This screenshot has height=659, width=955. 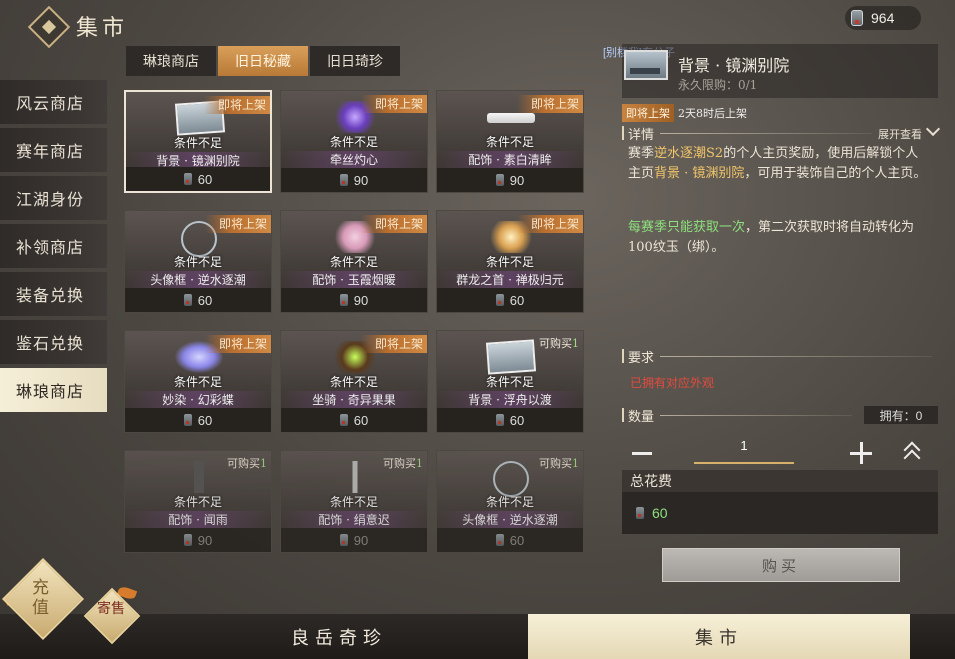 I want to click on sidebar-item-jianshi: 鉴石兑换, so click(x=53, y=342).